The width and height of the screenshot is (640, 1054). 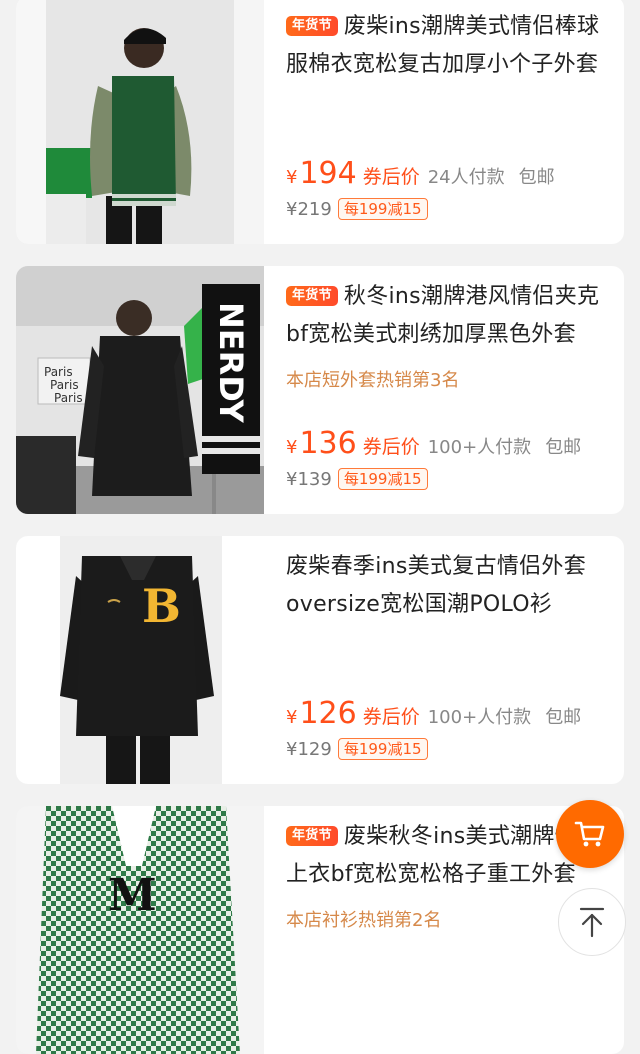 I want to click on cart-button, so click(x=590, y=834).